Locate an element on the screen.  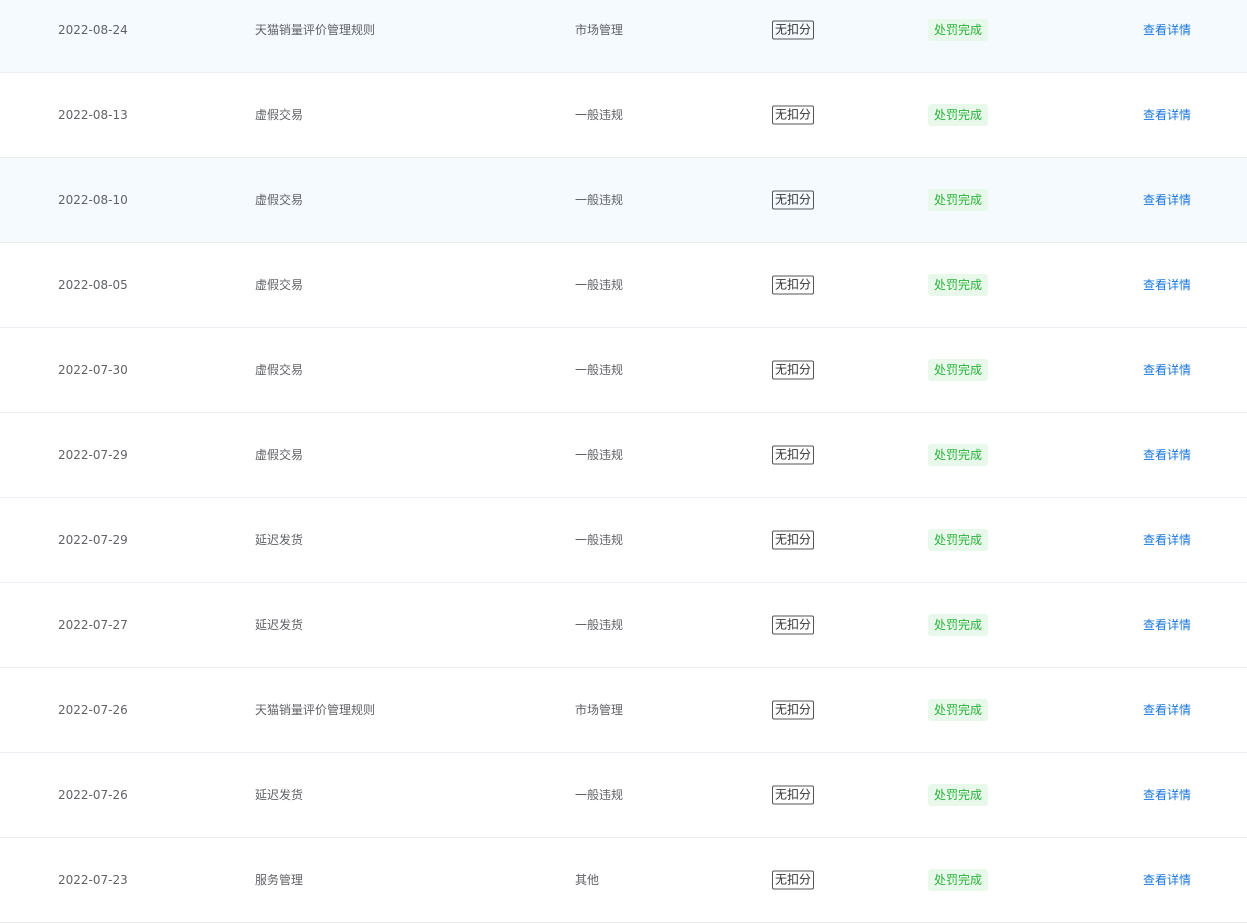
date-cell: 2022-07-27 is located at coordinates (93, 625).